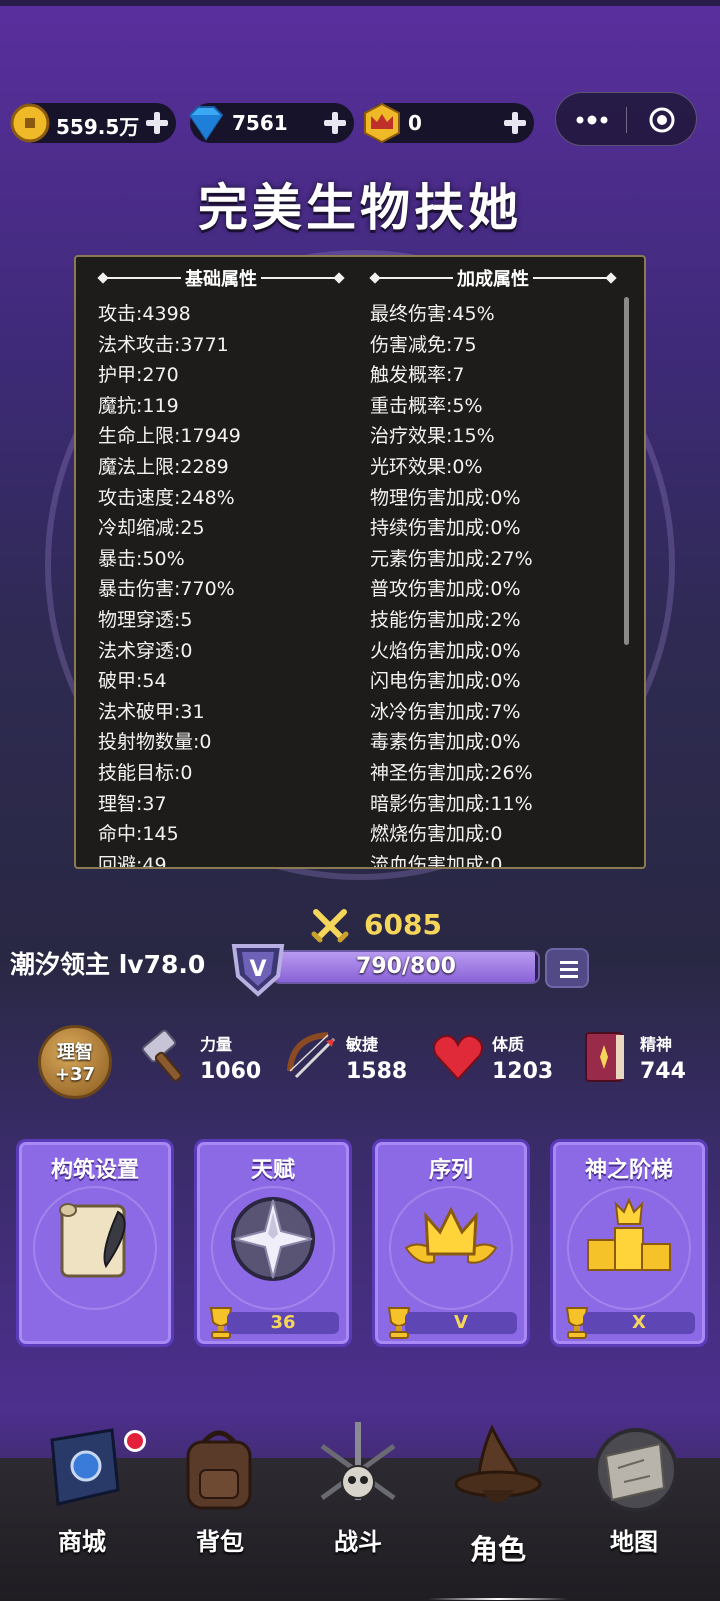 The height and width of the screenshot is (1601, 720). I want to click on attributes-scrollbar, so click(626, 471).